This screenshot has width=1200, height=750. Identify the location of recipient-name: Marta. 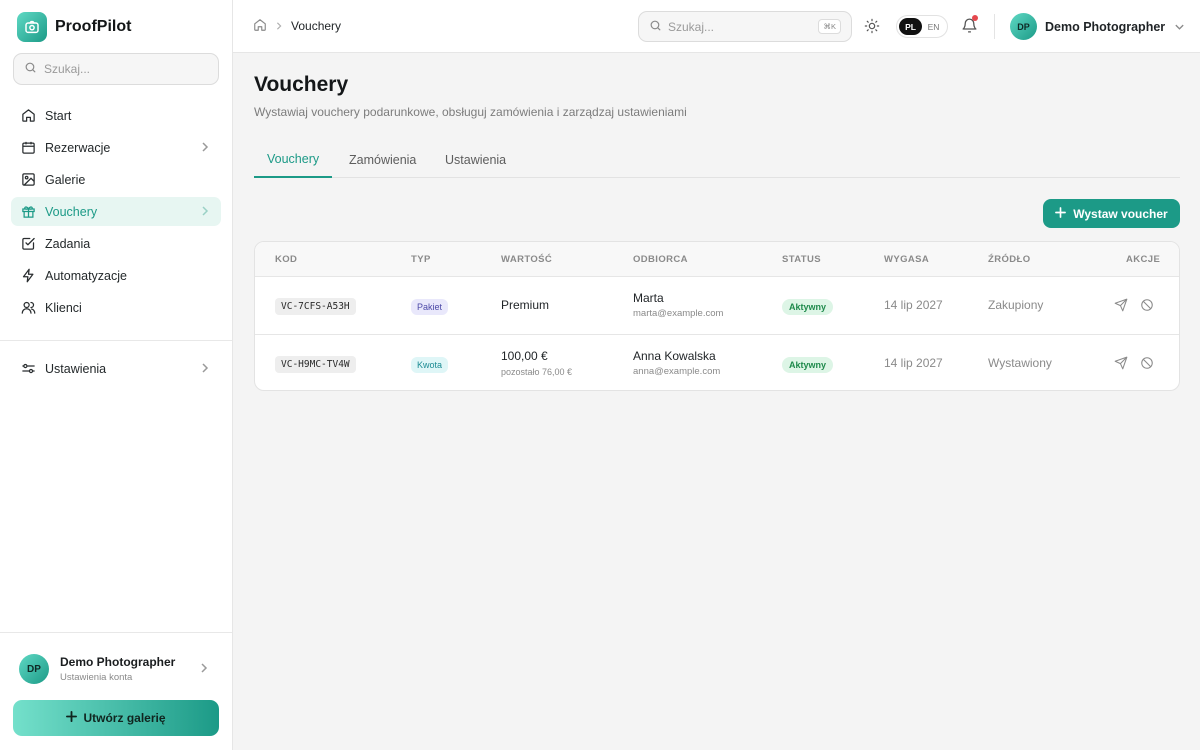
(648, 298).